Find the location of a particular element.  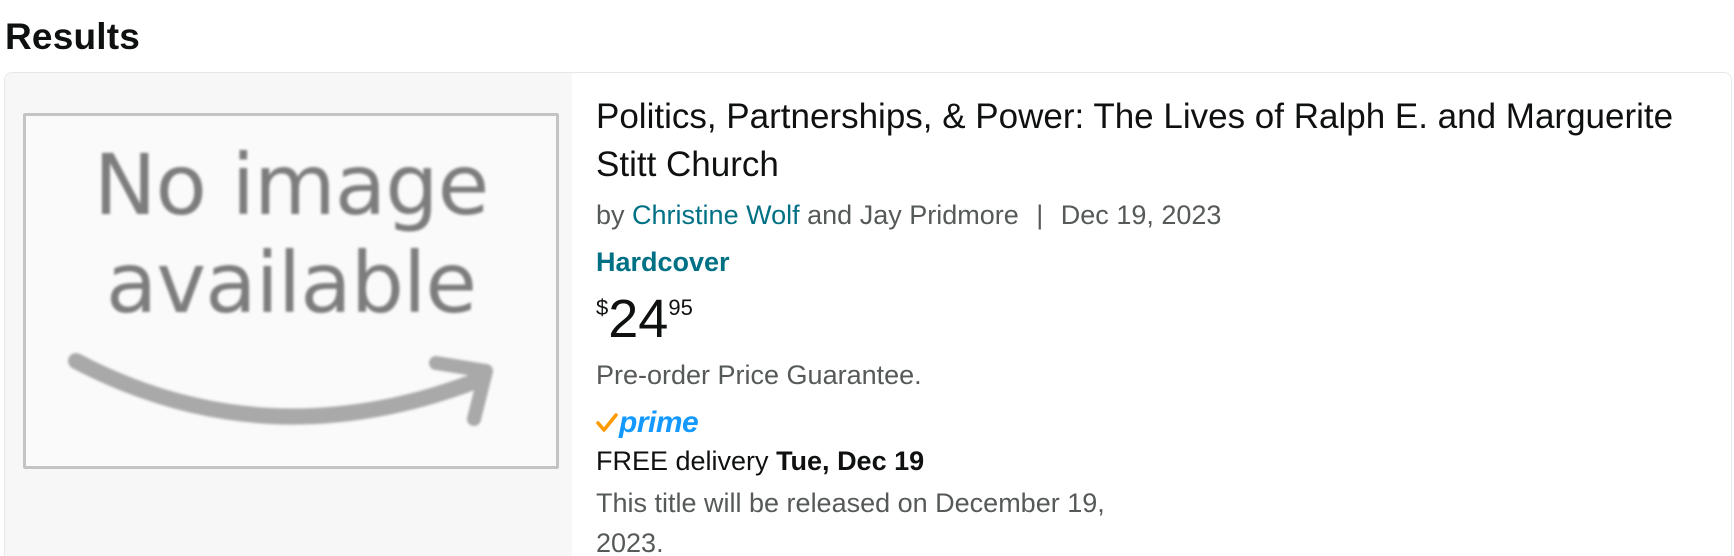

no-image-text: No image available is located at coordinates (291, 234).